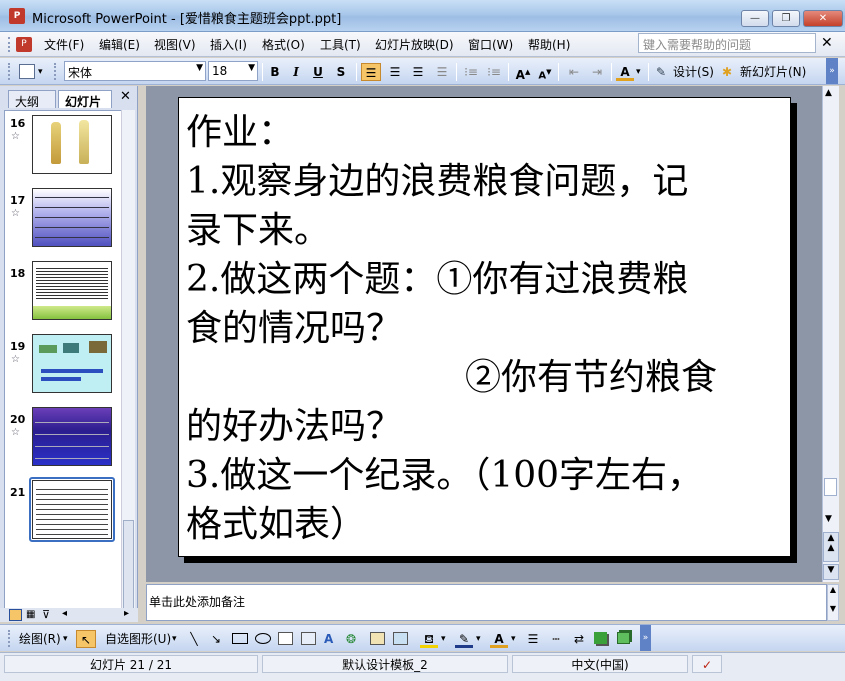  Describe the element at coordinates (556, 639) in the screenshot. I see `dash-style-icon: ┅` at that location.